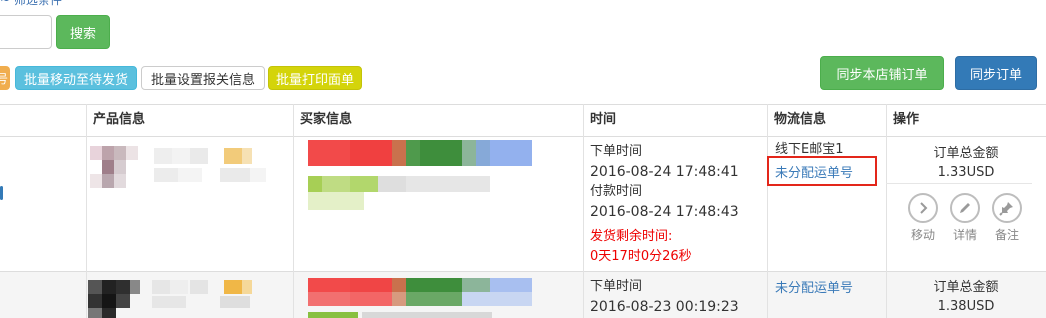 Image resolution: width=1046 pixels, height=318 pixels. What do you see at coordinates (922, 235) in the screenshot?
I see `move-label: 移动` at bounding box center [922, 235].